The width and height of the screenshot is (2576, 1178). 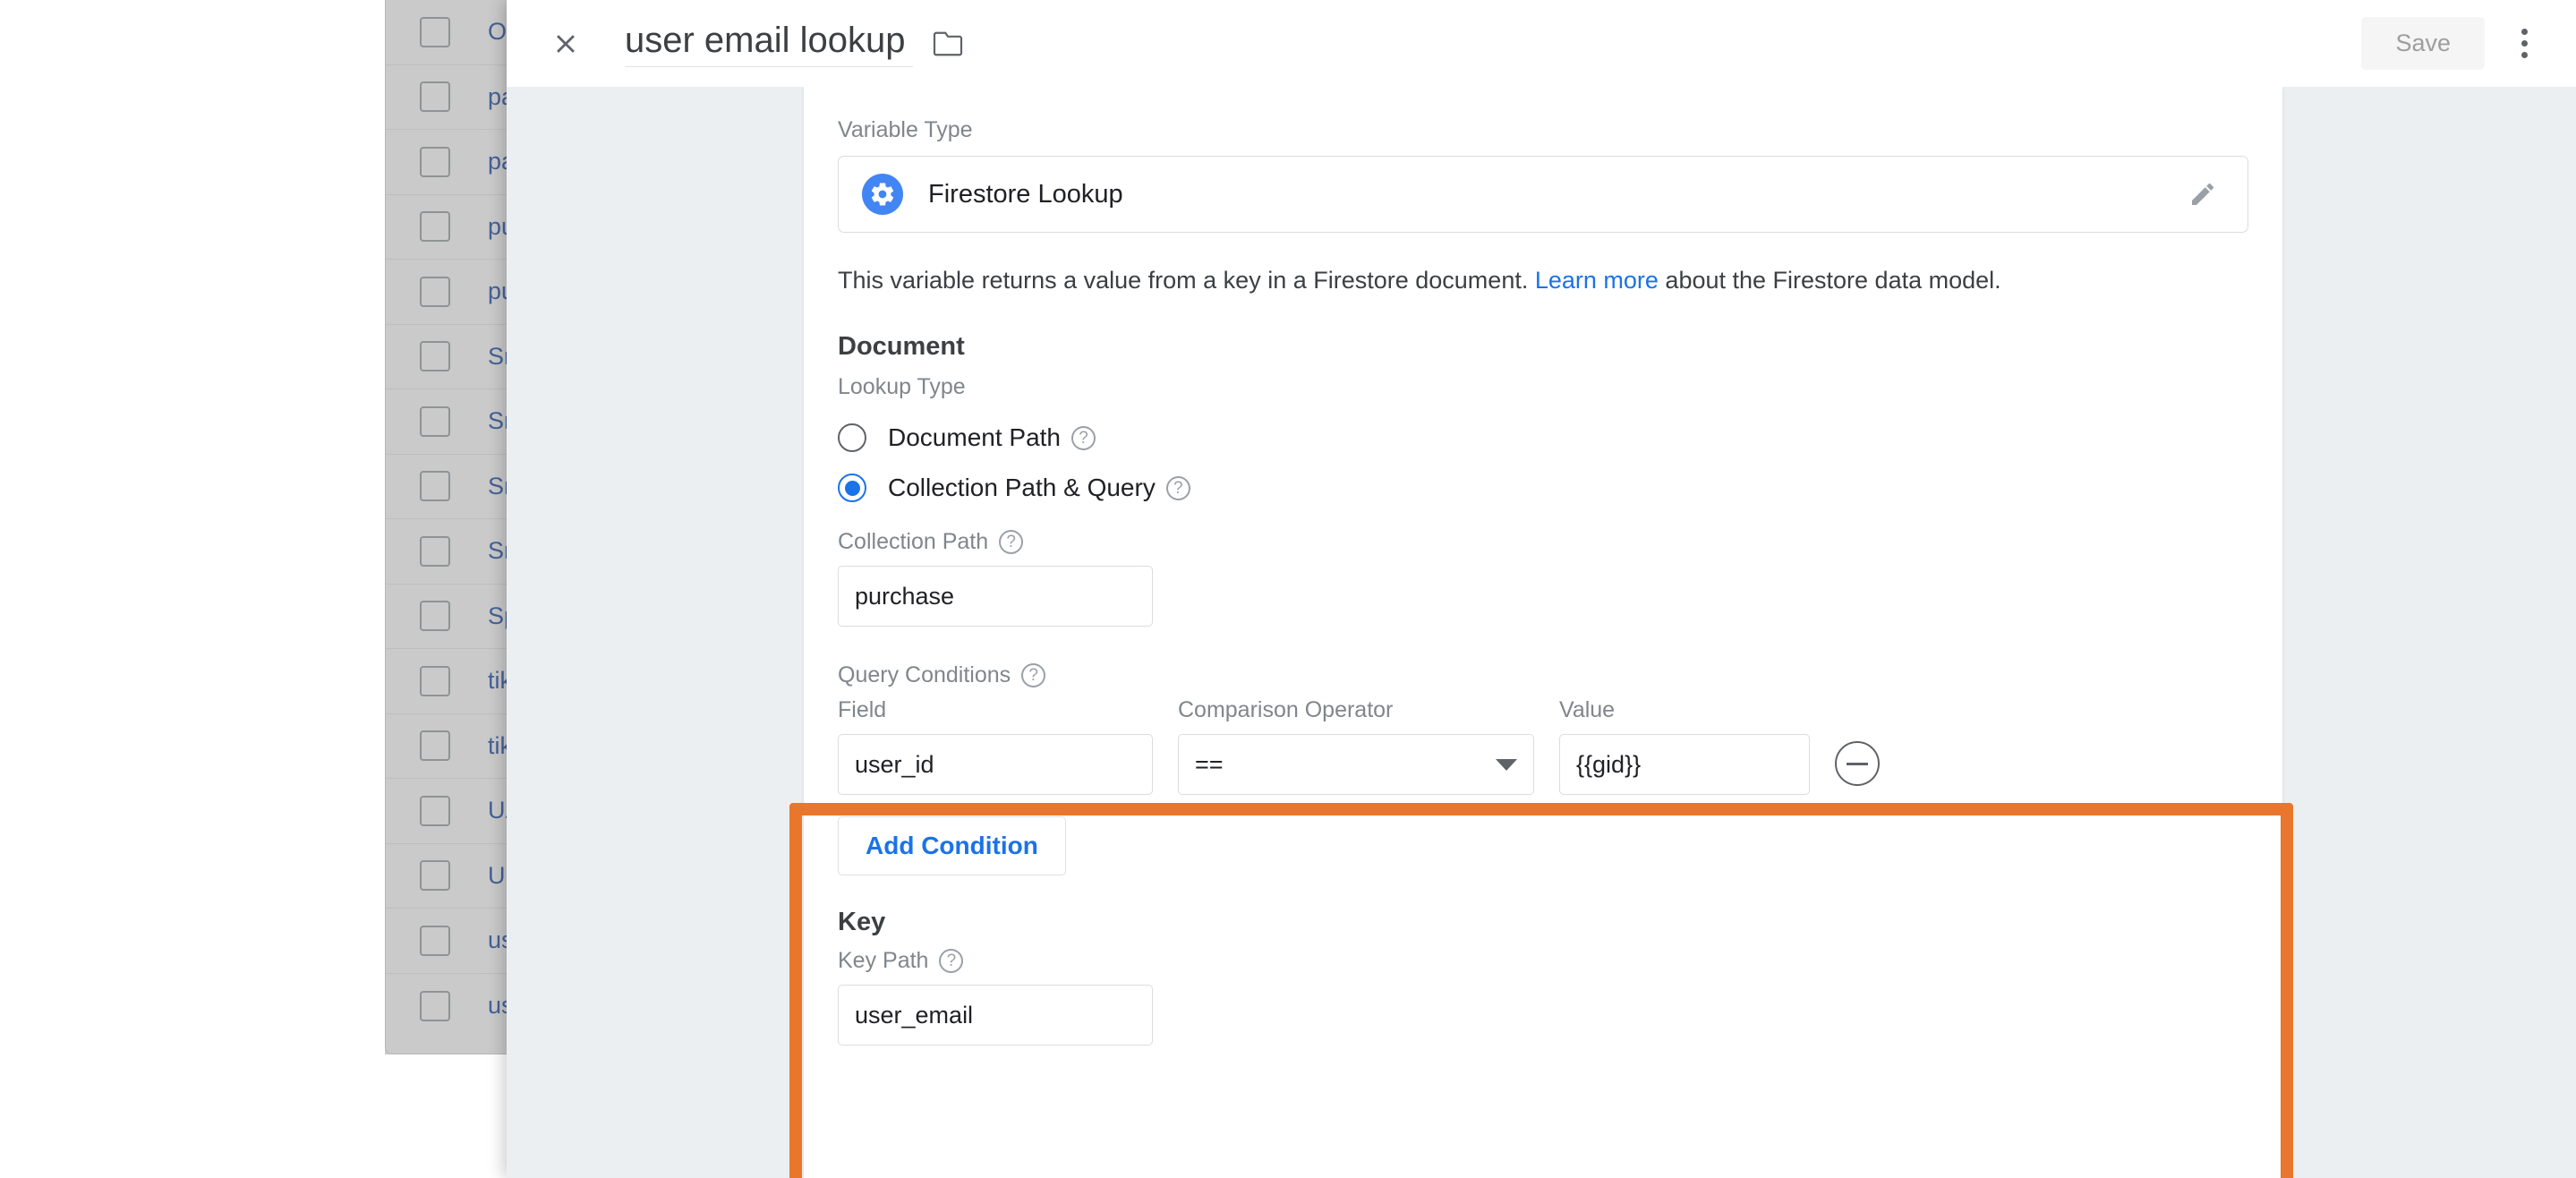 I want to click on query-conditions-label: Query Conditions, so click(x=924, y=675).